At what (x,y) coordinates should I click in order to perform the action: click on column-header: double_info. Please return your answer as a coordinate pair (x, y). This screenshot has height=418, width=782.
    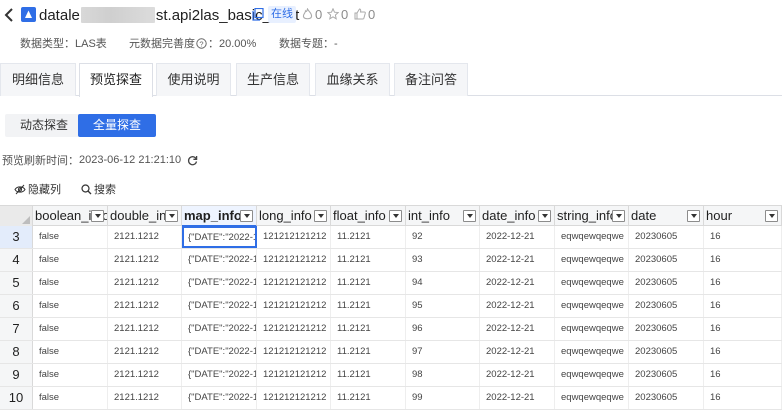
    Looking at the image, I should click on (145, 216).